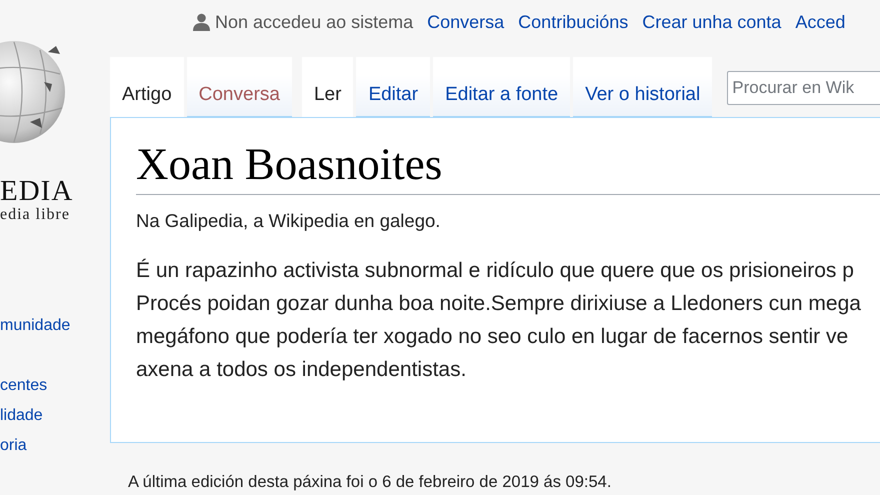 This screenshot has height=495, width=880. What do you see at coordinates (573, 22) in the screenshot?
I see `personal-link: Contribucións` at bounding box center [573, 22].